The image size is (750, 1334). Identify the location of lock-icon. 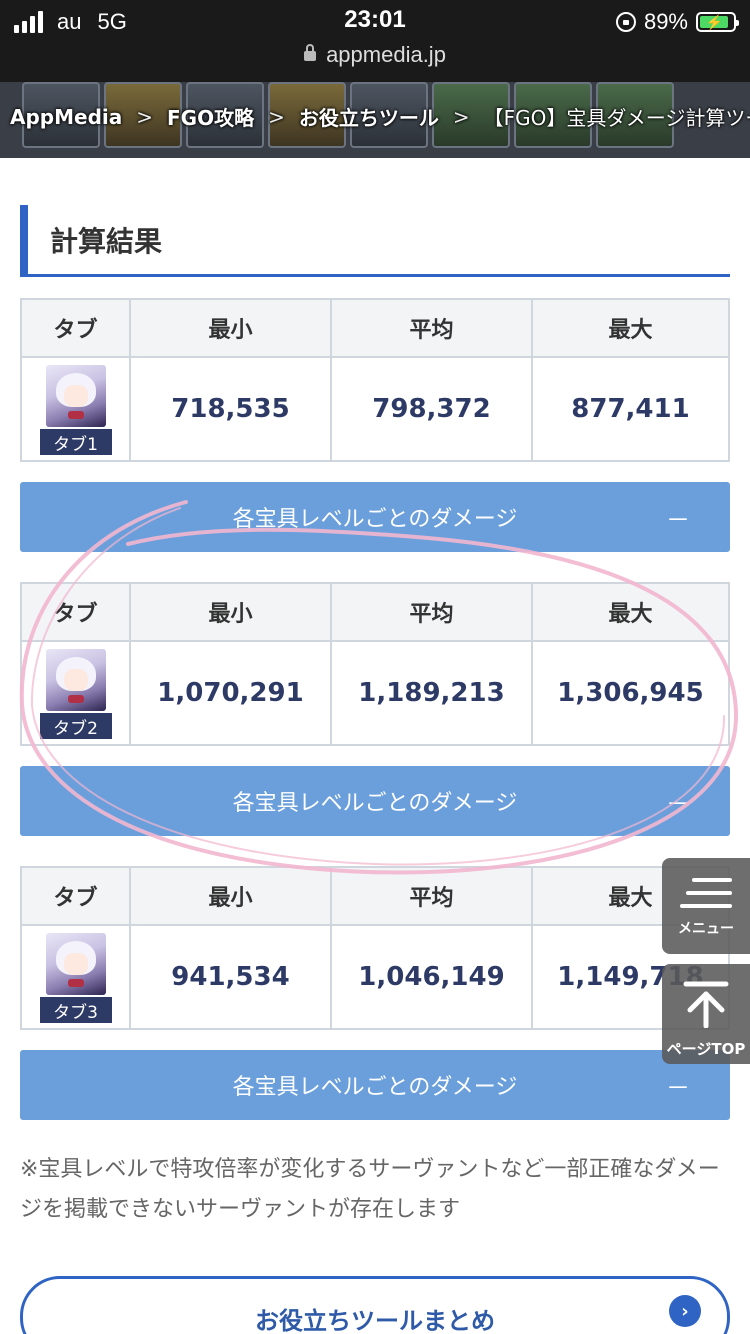
(310, 53).